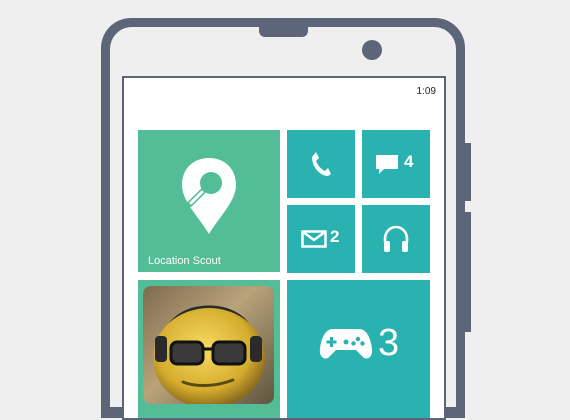 The height and width of the screenshot is (420, 570). Describe the element at coordinates (372, 50) in the screenshot. I see `front-camera` at that location.